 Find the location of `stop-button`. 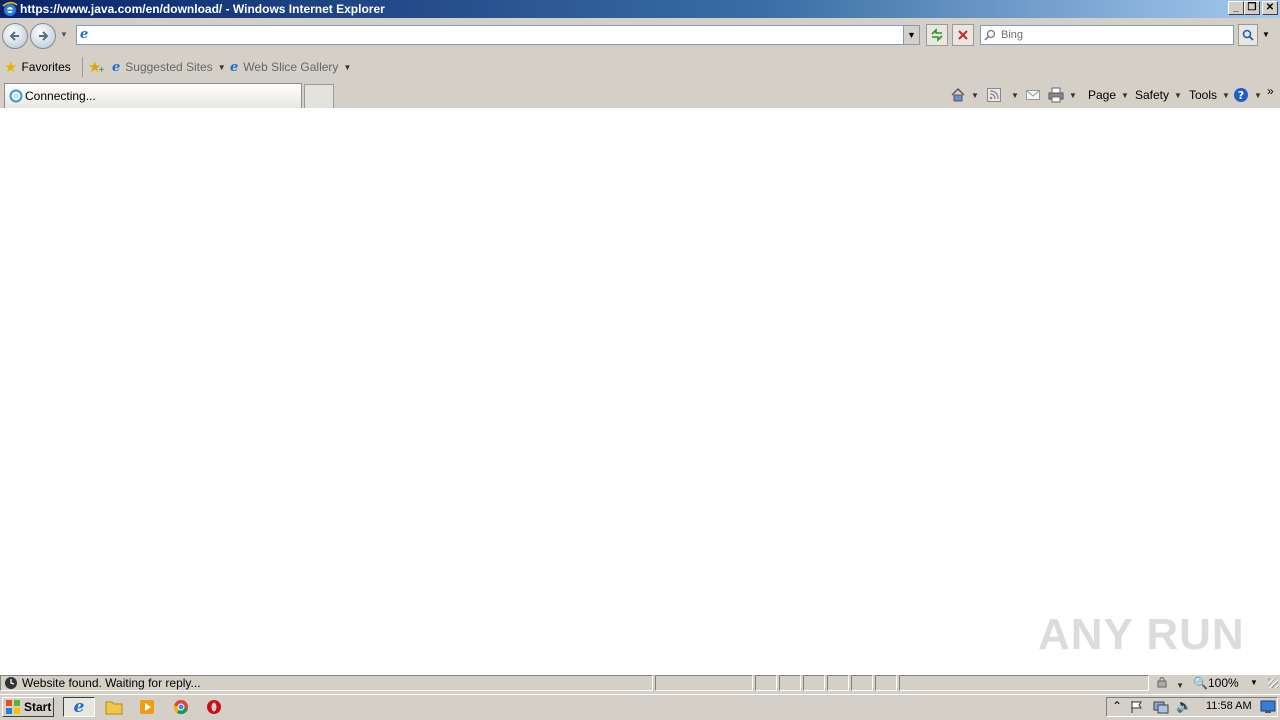

stop-button is located at coordinates (963, 35).